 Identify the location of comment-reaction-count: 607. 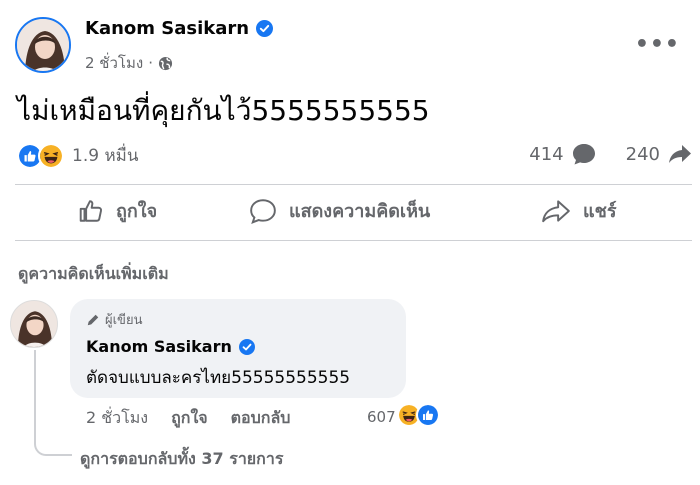
(381, 417).